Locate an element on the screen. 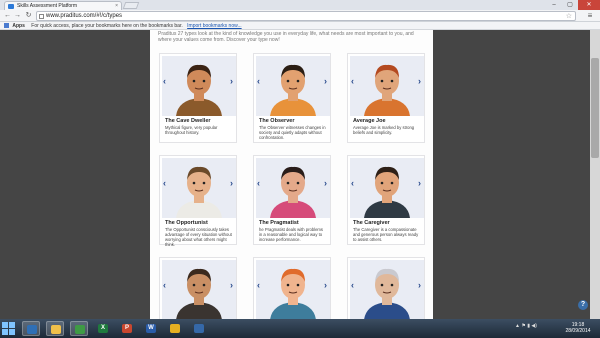  taskbar-app-icon: P is located at coordinates (127, 328).